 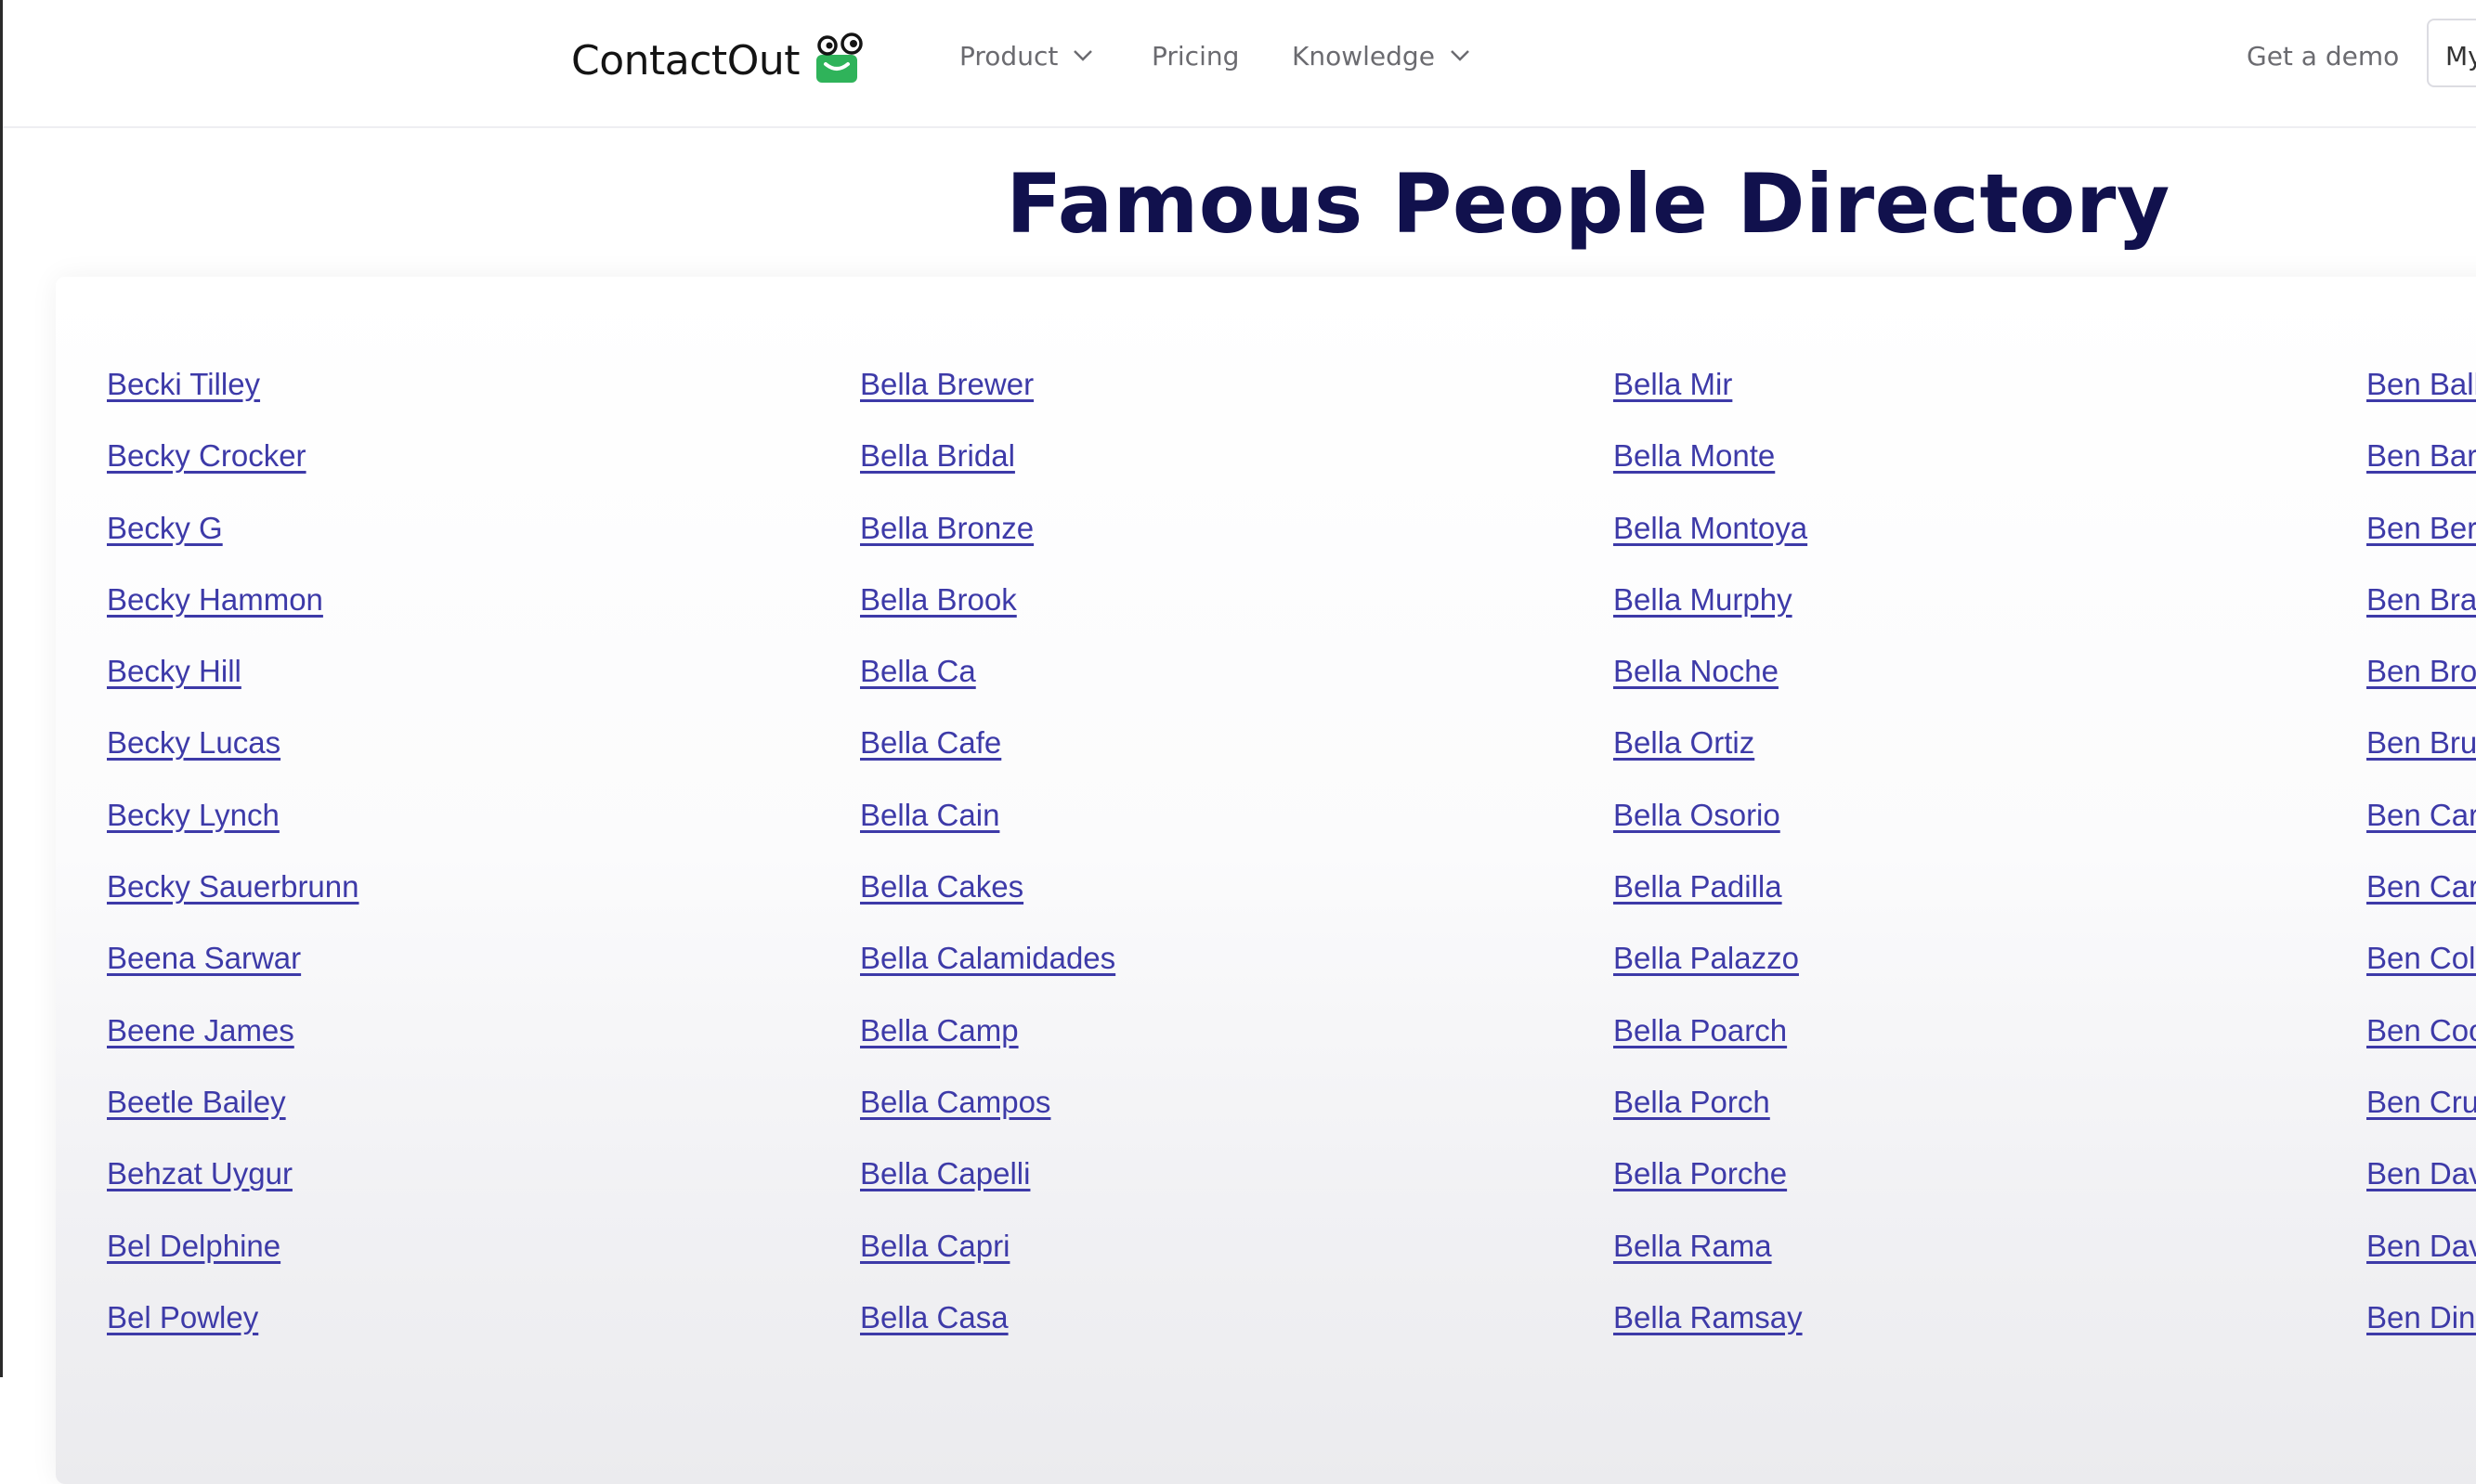 I want to click on person-link: Bella Bridal, so click(x=987, y=467).